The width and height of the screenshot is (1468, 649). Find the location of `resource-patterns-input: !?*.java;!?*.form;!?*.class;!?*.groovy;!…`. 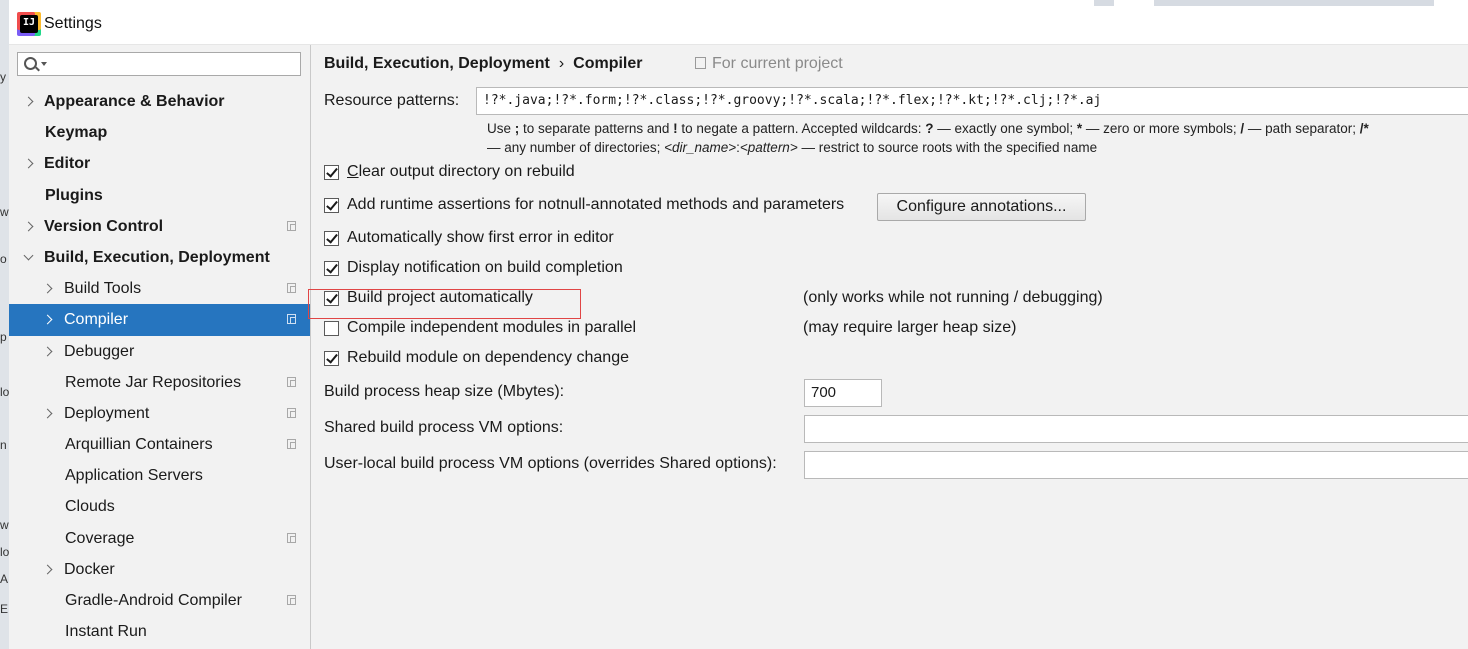

resource-patterns-input: !?*.java;!?*.form;!?*.class;!?*.groovy;!… is located at coordinates (972, 101).